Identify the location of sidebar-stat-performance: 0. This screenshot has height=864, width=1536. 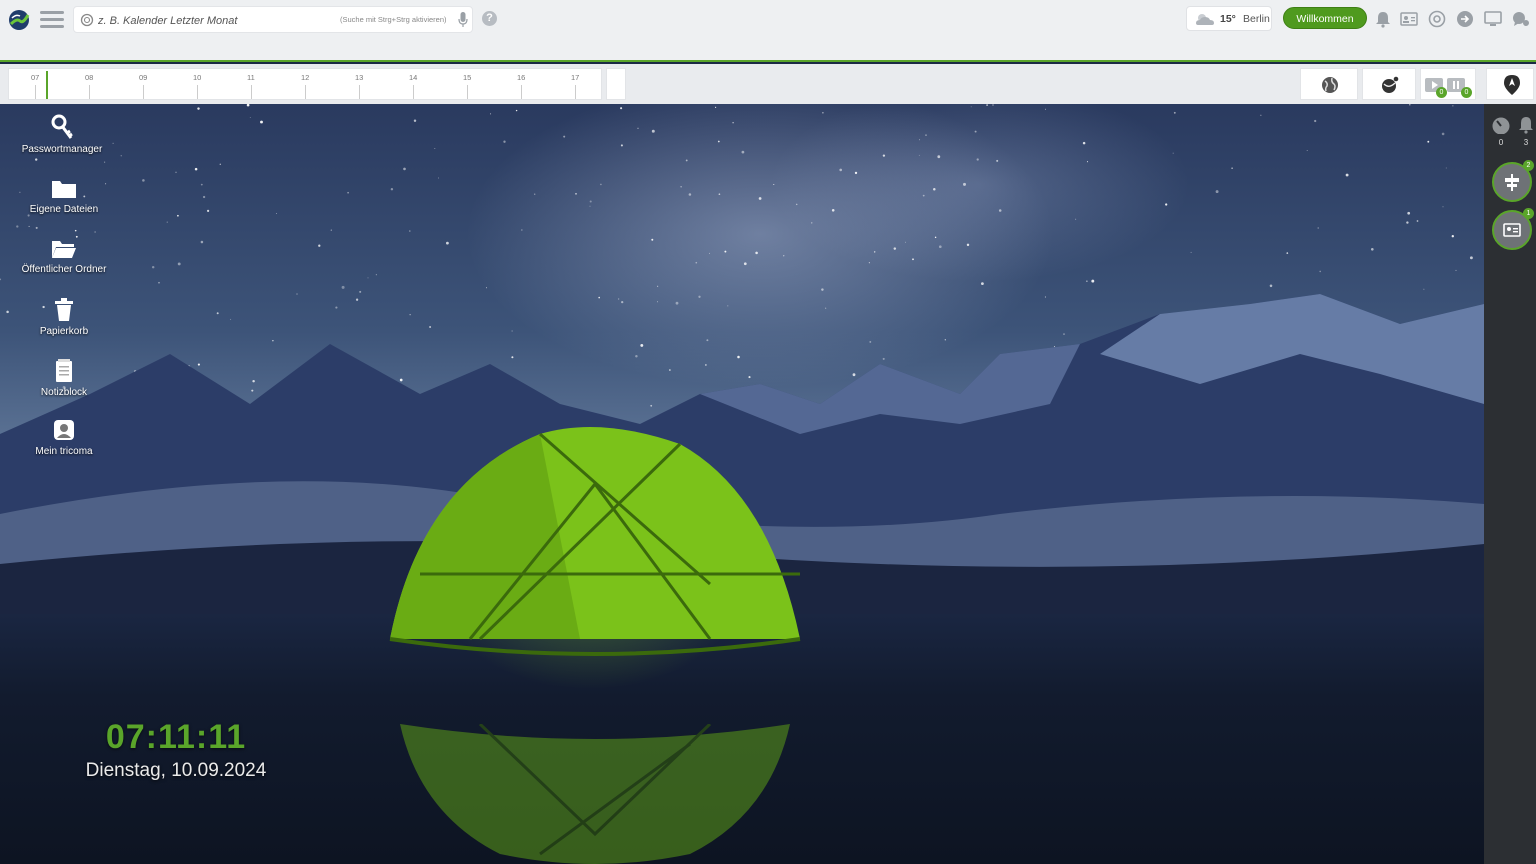
(1501, 131).